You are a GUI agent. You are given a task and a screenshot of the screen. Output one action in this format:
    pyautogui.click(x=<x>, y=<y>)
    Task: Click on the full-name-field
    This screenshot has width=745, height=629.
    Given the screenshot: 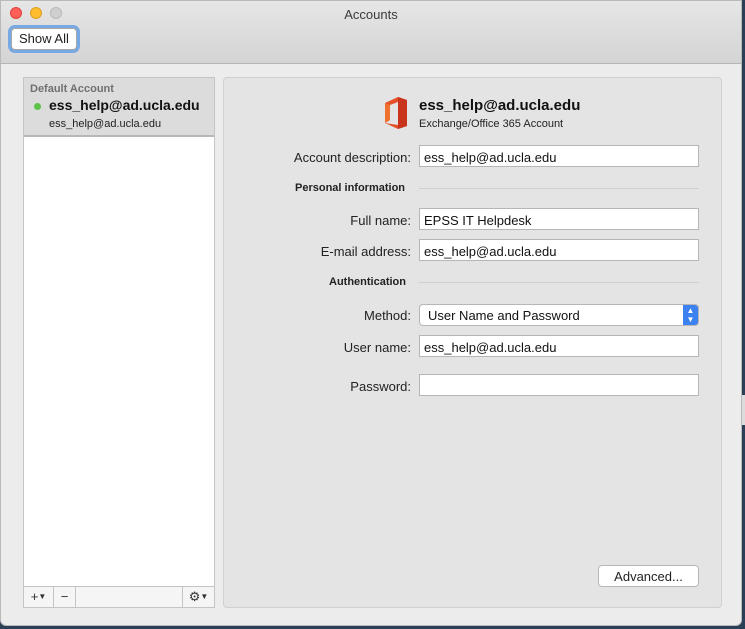 What is the action you would take?
    pyautogui.click(x=559, y=219)
    